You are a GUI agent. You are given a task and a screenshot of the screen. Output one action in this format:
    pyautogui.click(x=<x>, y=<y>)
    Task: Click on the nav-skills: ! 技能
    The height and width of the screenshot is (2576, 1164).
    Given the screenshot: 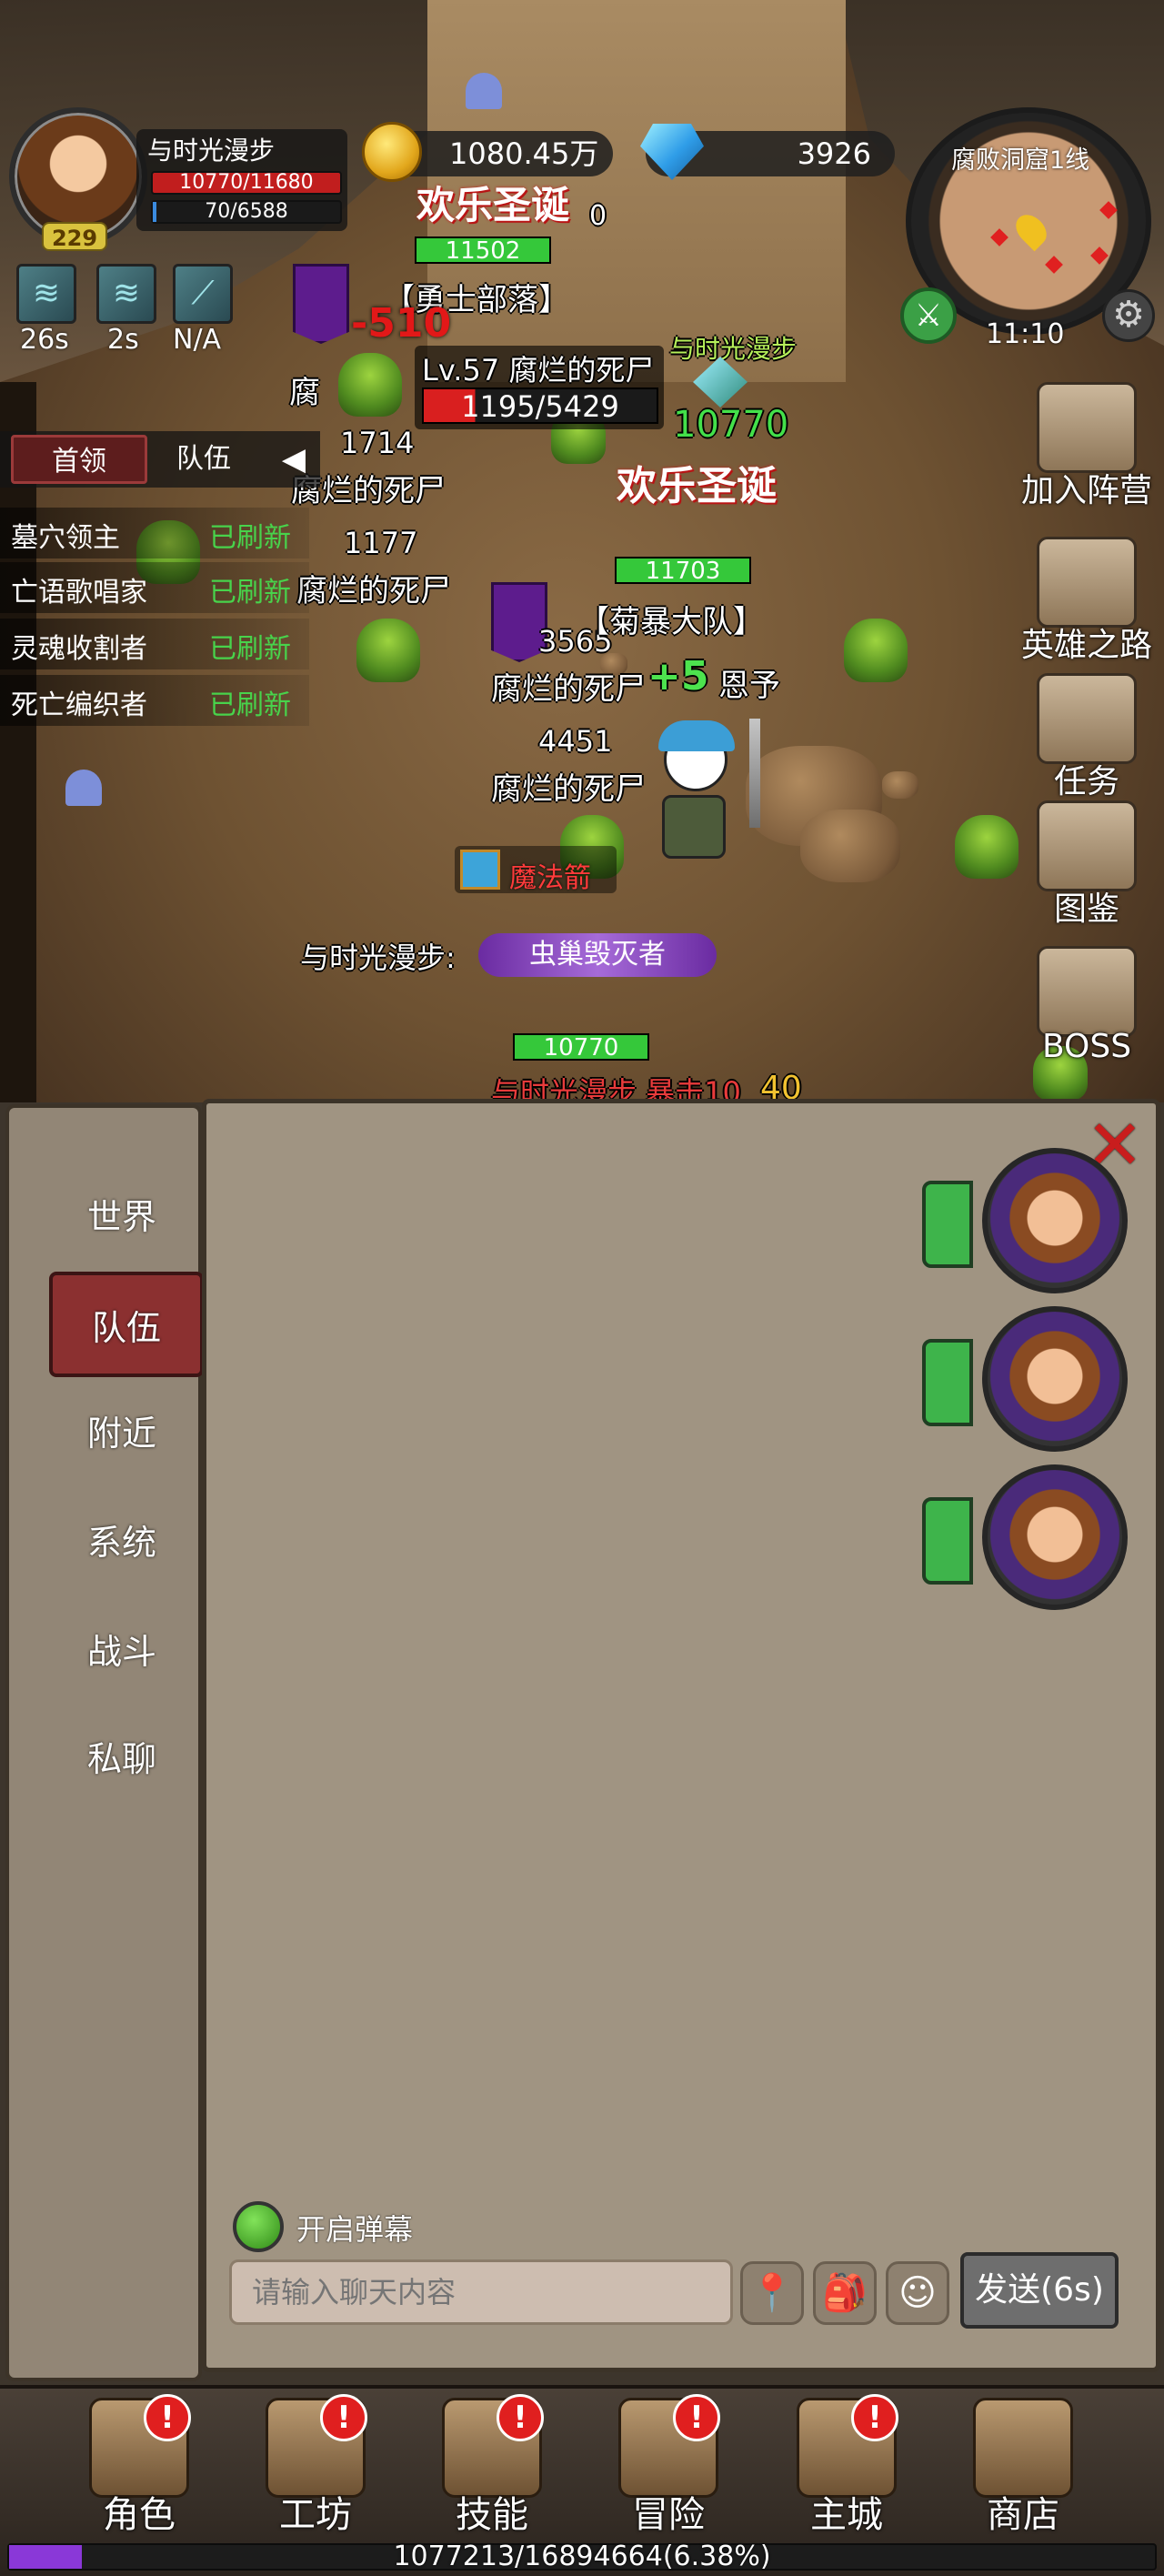 What is the action you would take?
    pyautogui.click(x=492, y=2465)
    